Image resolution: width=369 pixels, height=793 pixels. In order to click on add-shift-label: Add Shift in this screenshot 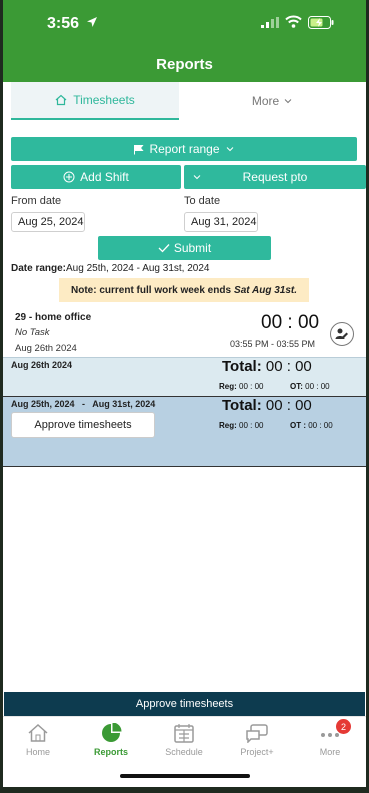, I will do `click(104, 177)`.